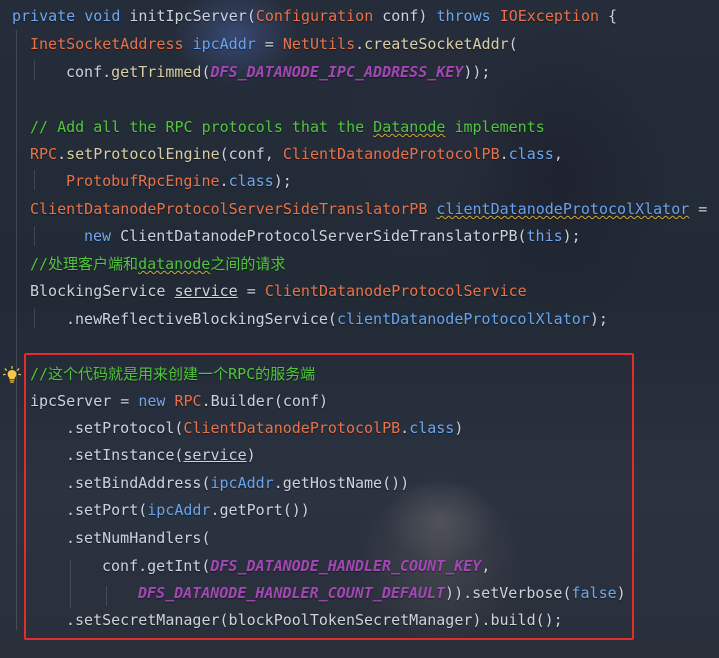 Image resolution: width=719 pixels, height=658 pixels. I want to click on code-token: conf, so click(84, 72).